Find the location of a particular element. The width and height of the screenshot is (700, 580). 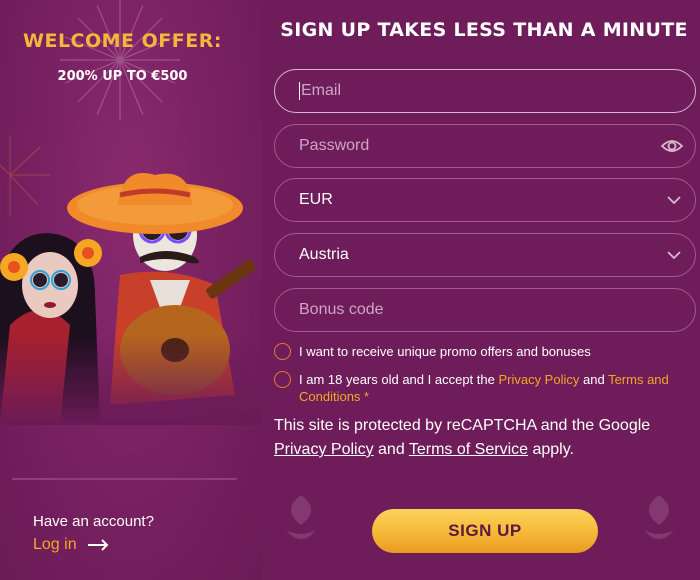

ornament-left-decoration is located at coordinates (301, 517).